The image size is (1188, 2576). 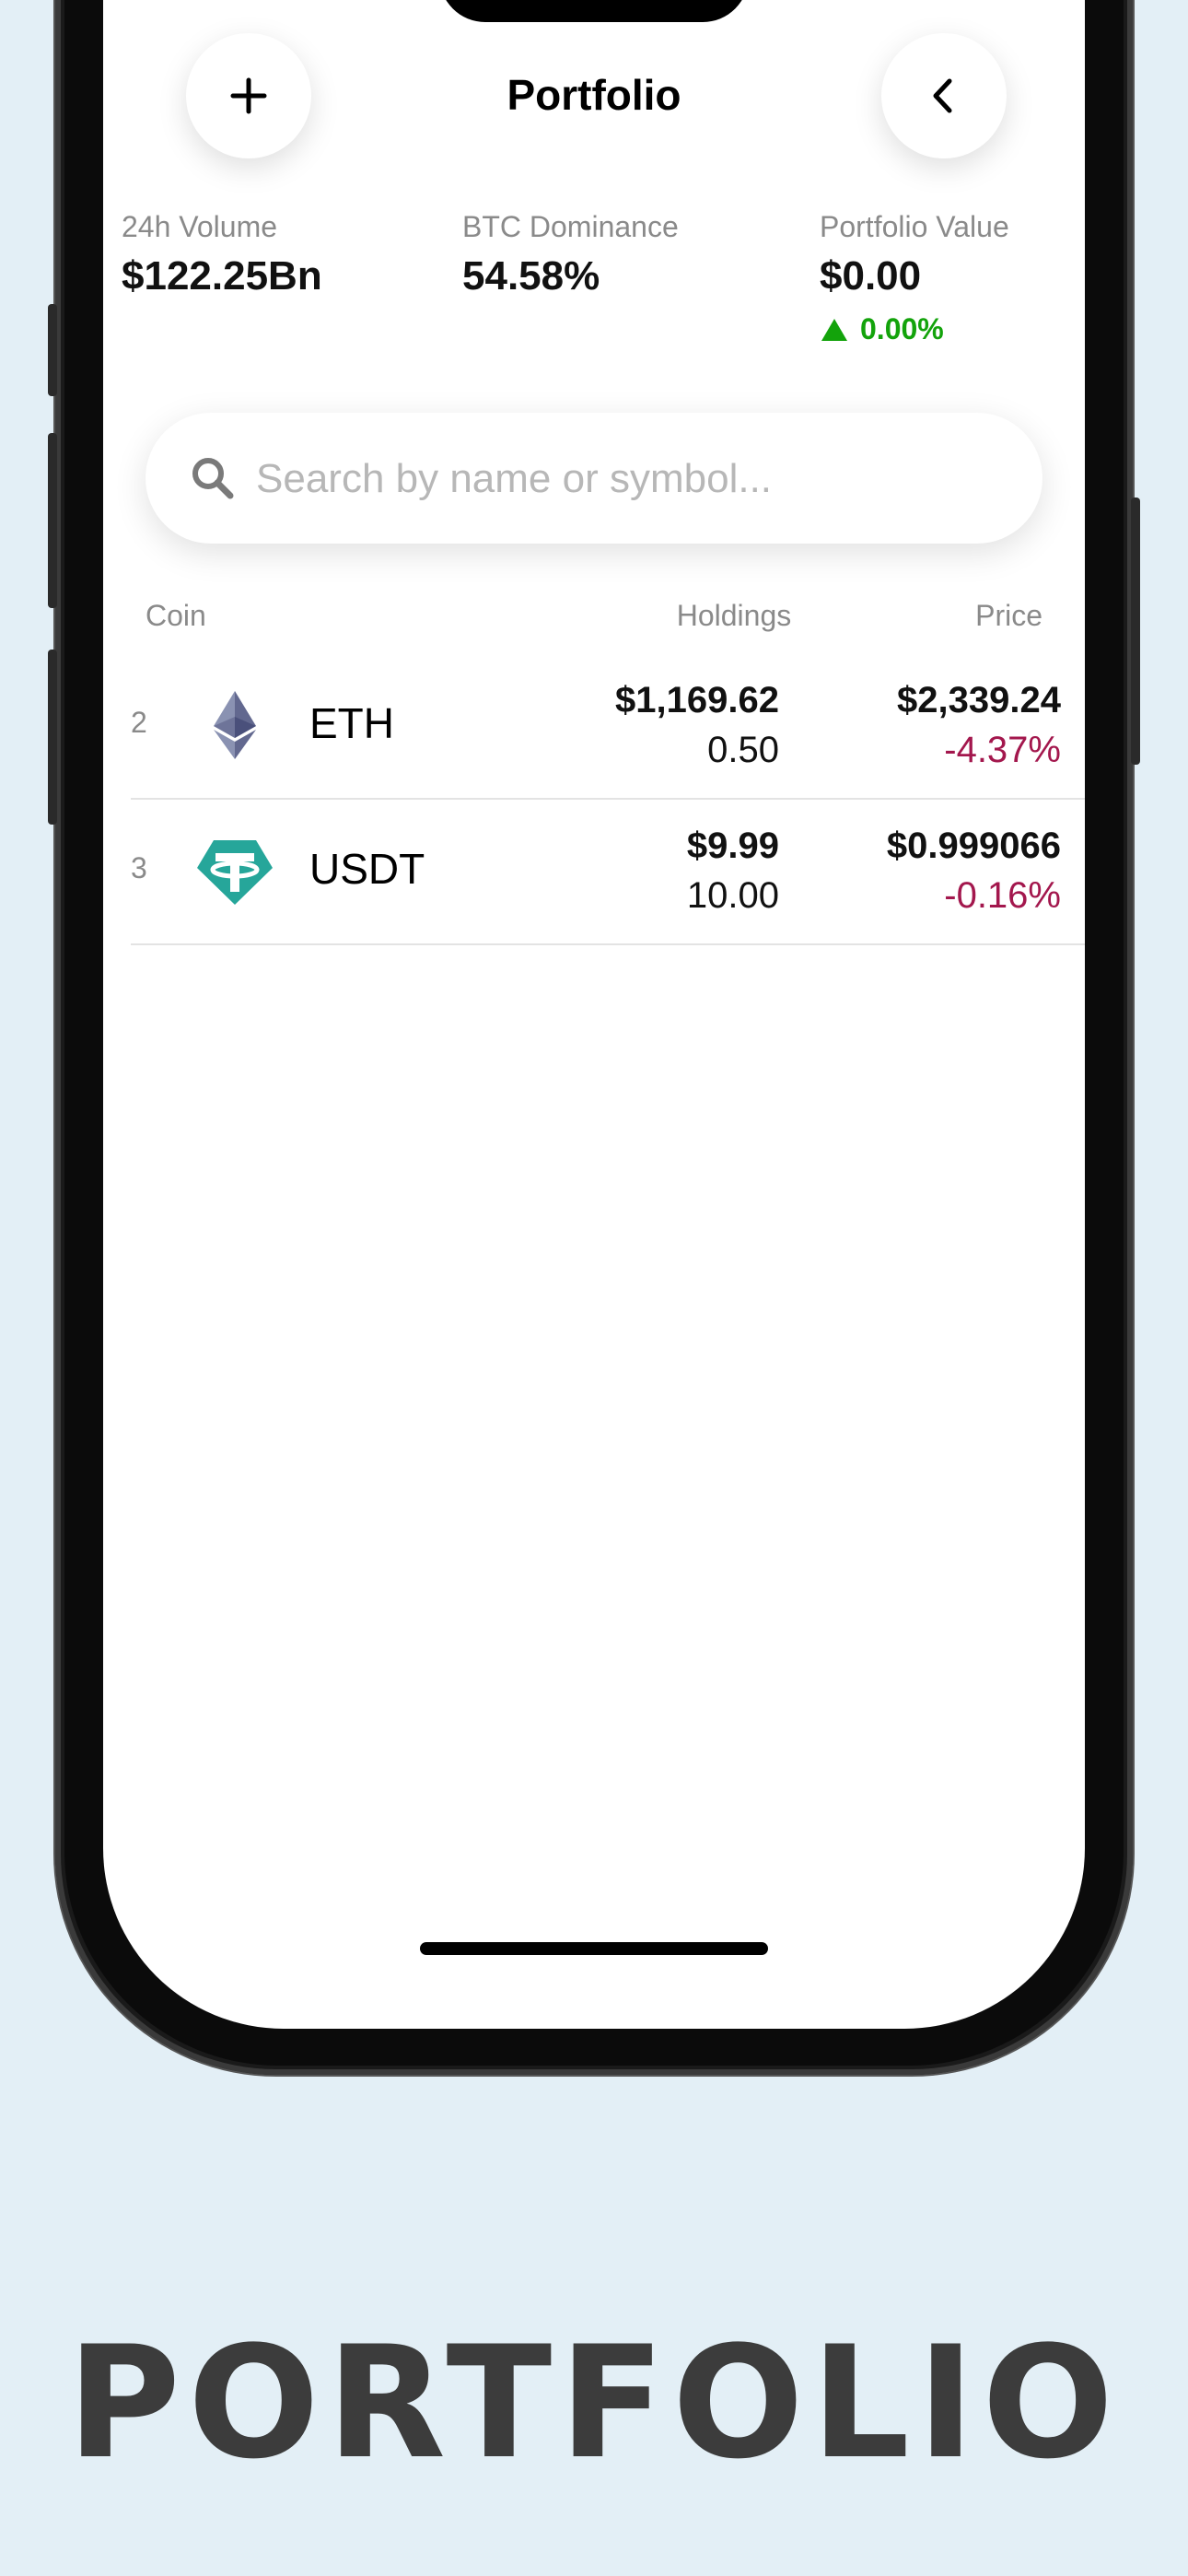 I want to click on holdings-value: $1,169.62, so click(x=697, y=700).